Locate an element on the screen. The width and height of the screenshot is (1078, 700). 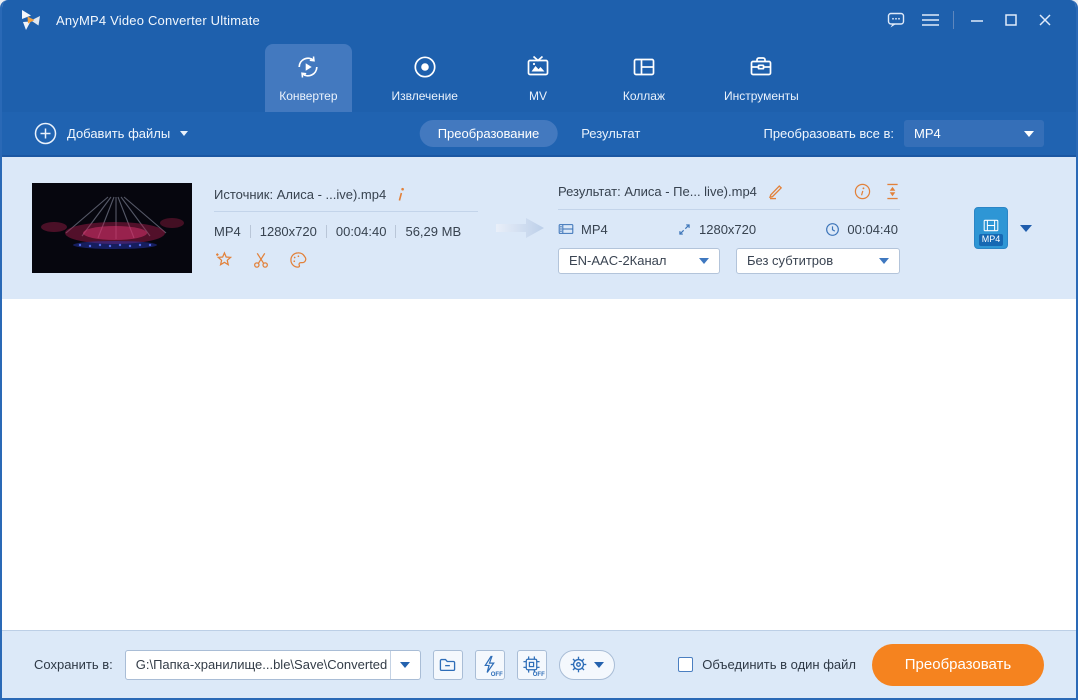
convert-all-format-select: MP4 is located at coordinates (974, 133).